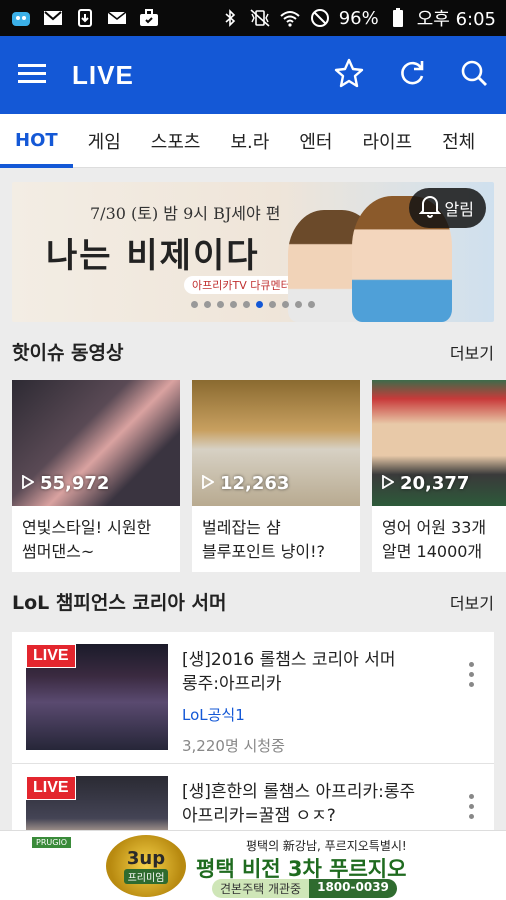  Describe the element at coordinates (230, 18) in the screenshot. I see `bluetooth-icon` at that location.